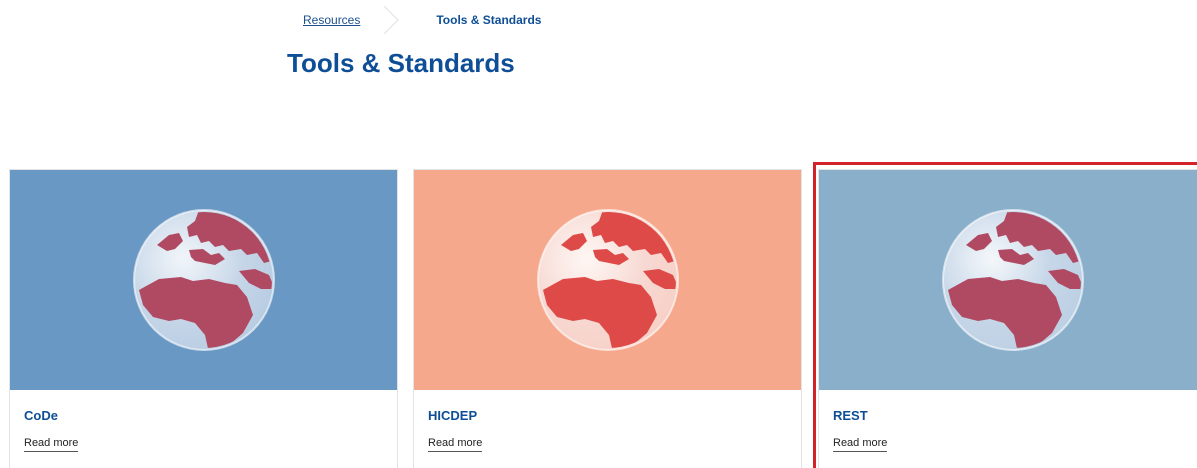  I want to click on breadcrumb: Resources Tools & Standards, so click(422, 20).